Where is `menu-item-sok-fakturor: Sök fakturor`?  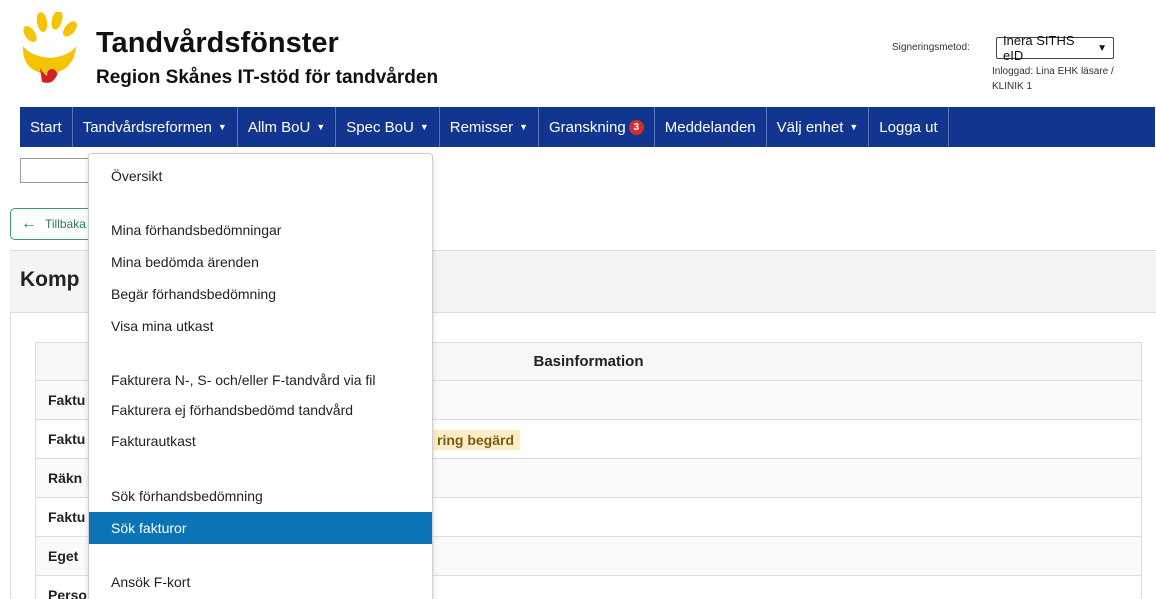 menu-item-sok-fakturor: Sök fakturor is located at coordinates (260, 528).